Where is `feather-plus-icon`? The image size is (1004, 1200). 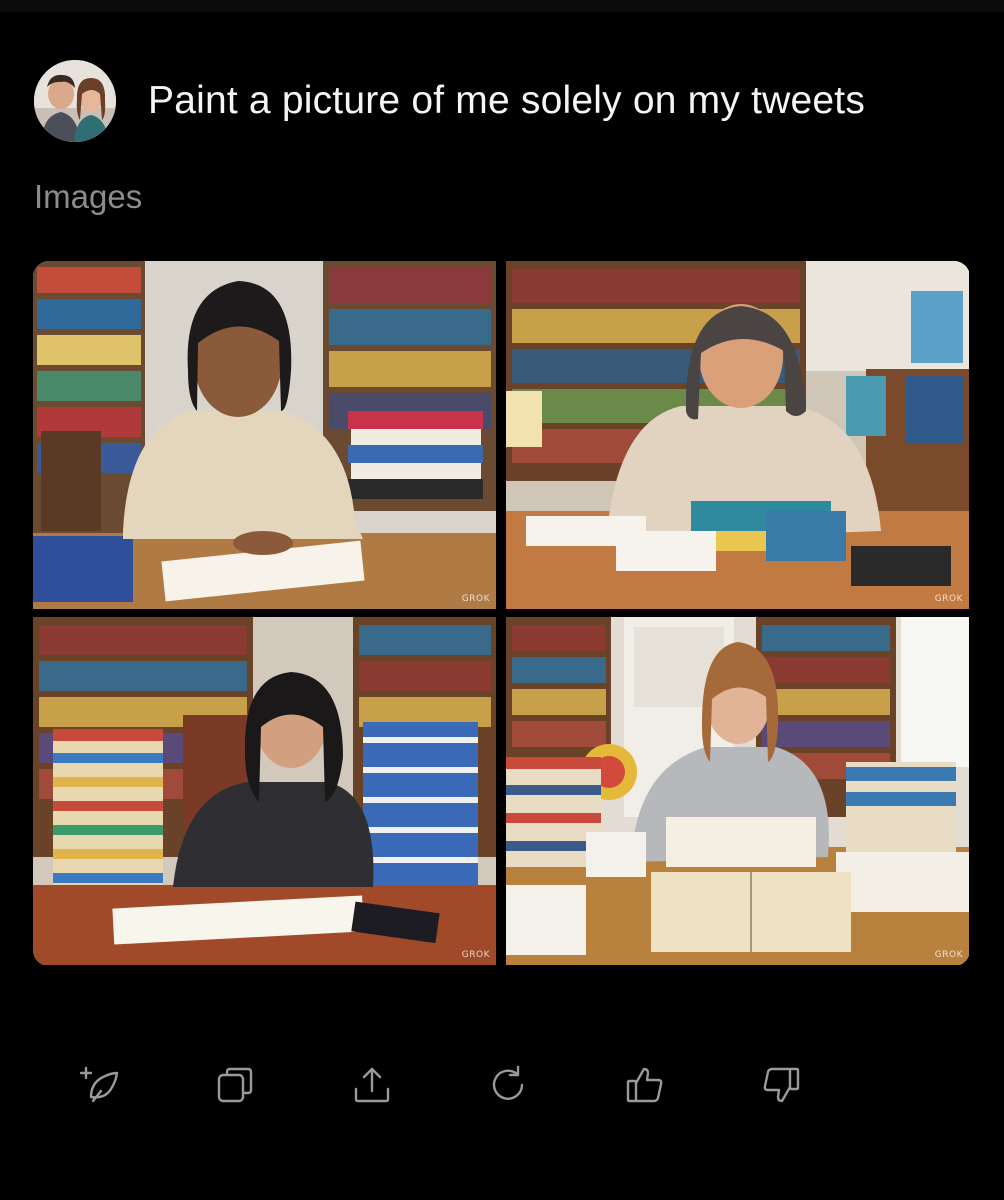 feather-plus-icon is located at coordinates (99, 1084).